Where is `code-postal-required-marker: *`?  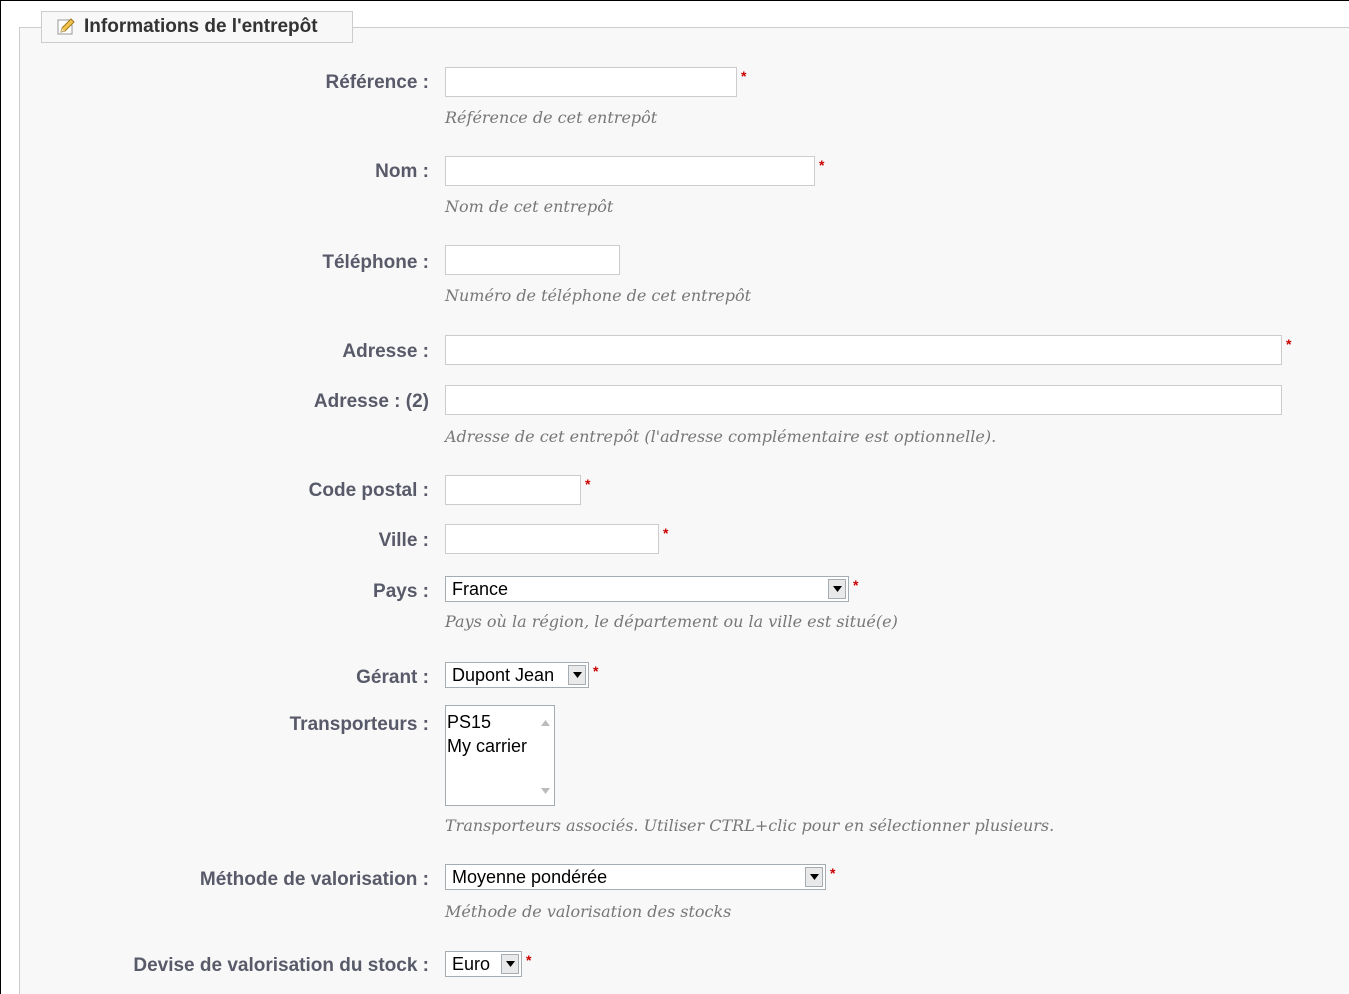 code-postal-required-marker: * is located at coordinates (588, 484).